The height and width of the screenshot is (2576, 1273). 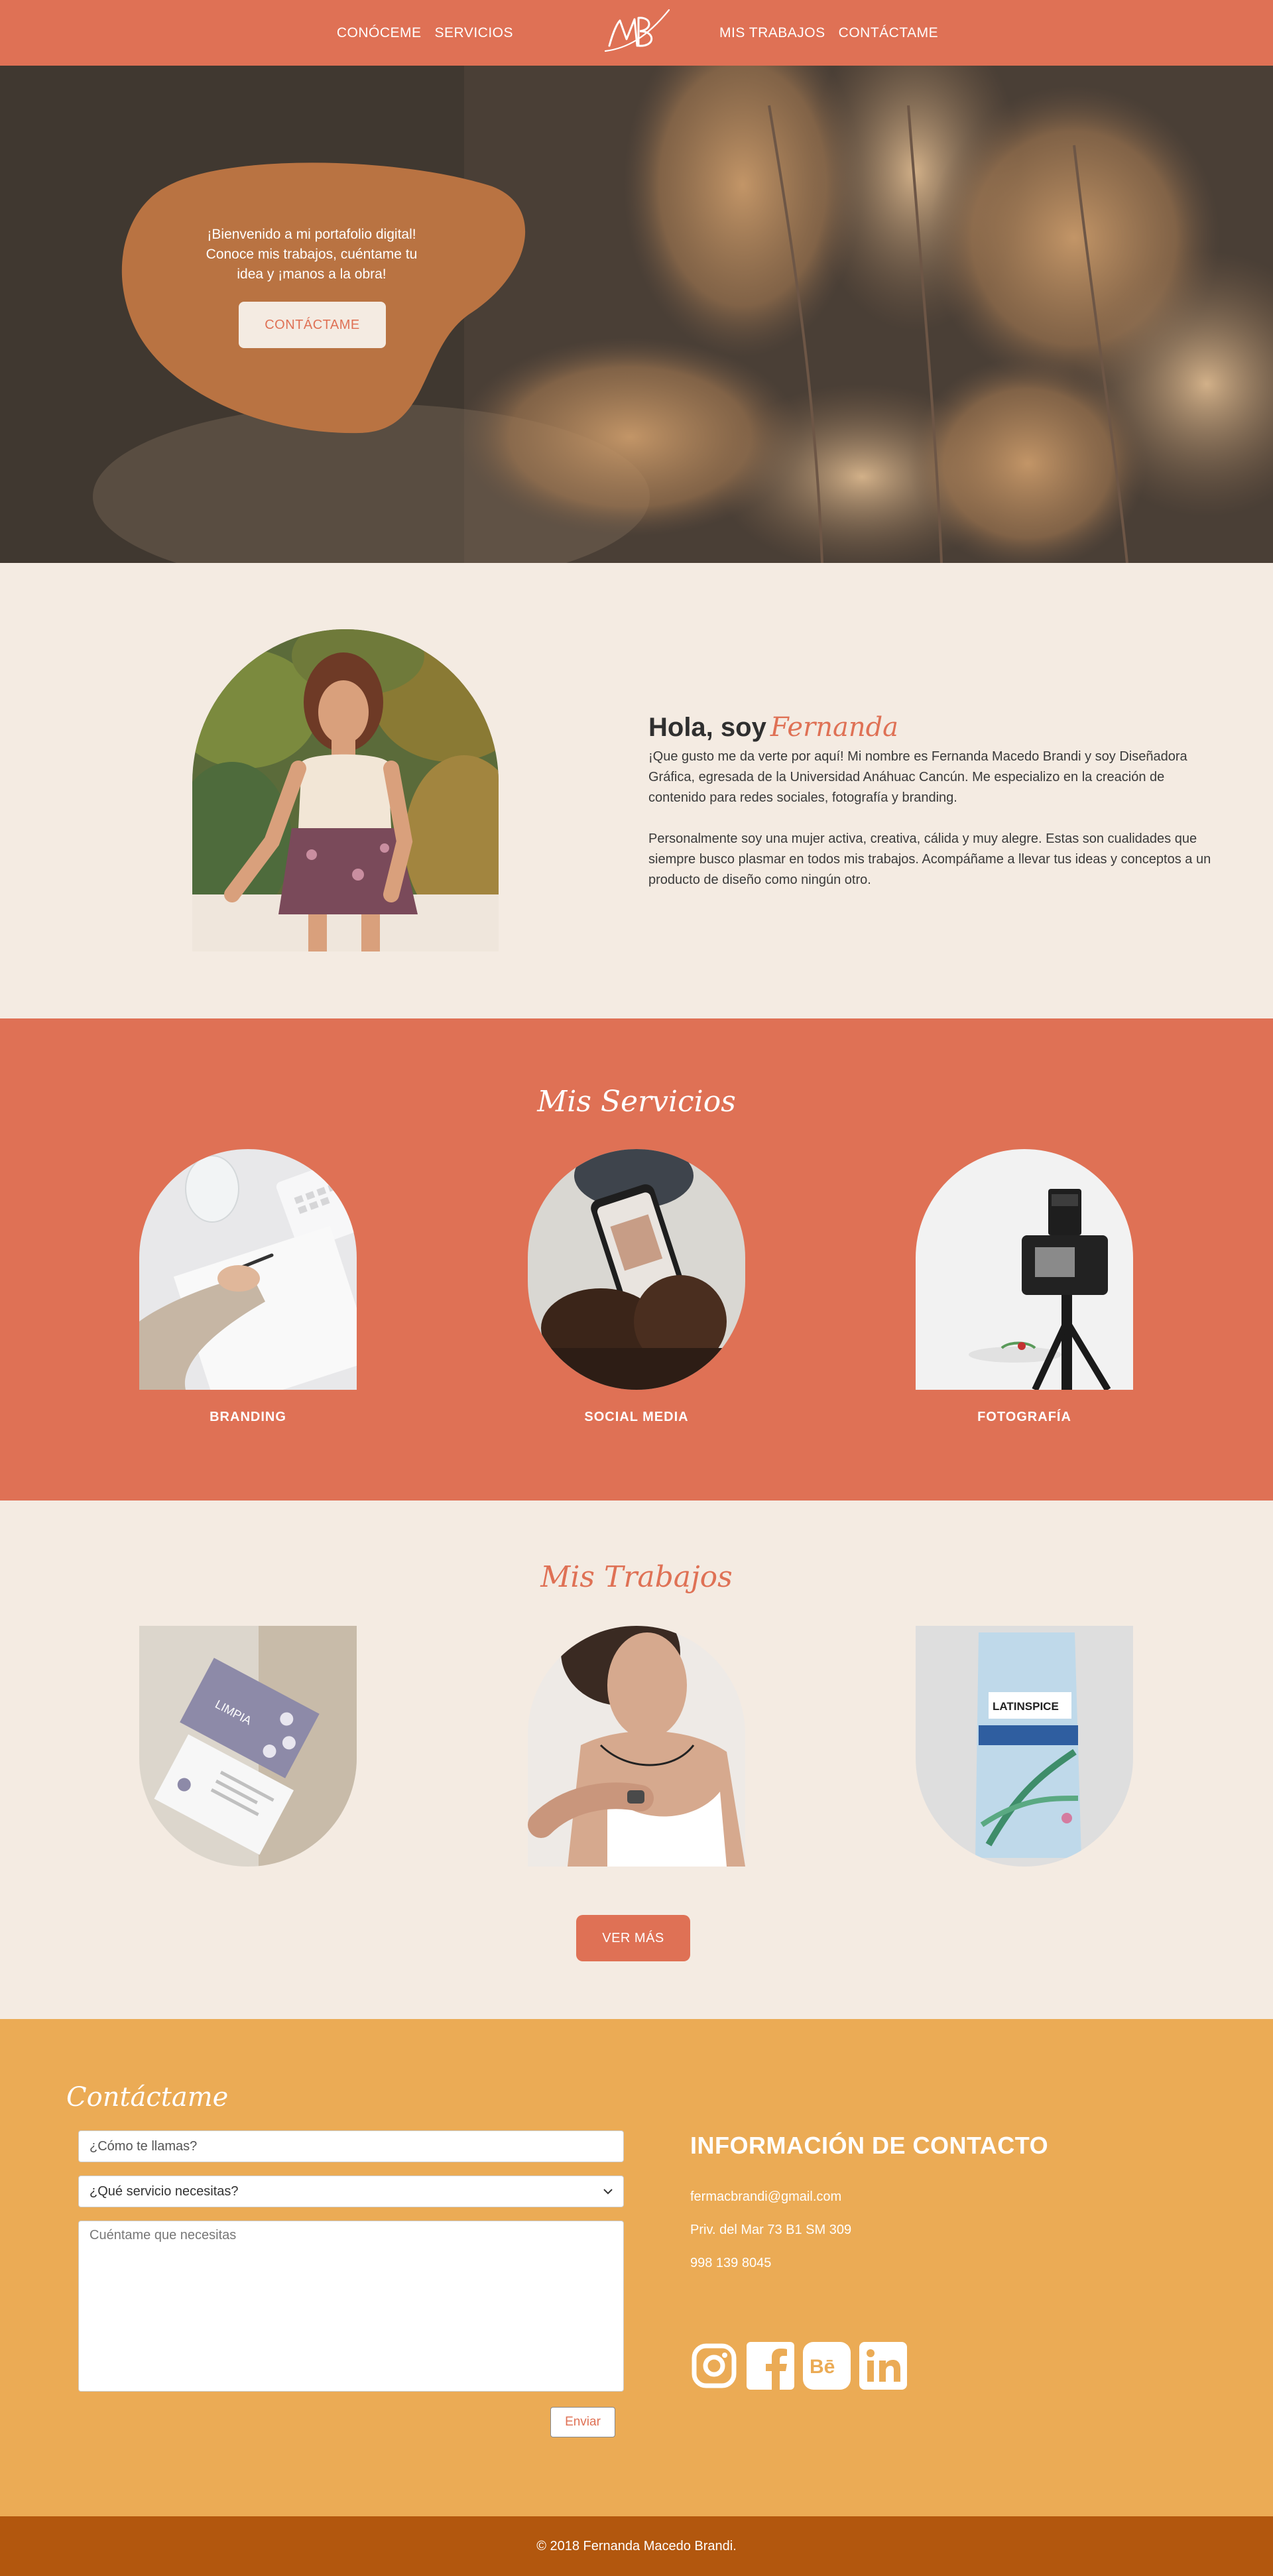 What do you see at coordinates (636, 1102) in the screenshot?
I see `services-title: Mis Servicios` at bounding box center [636, 1102].